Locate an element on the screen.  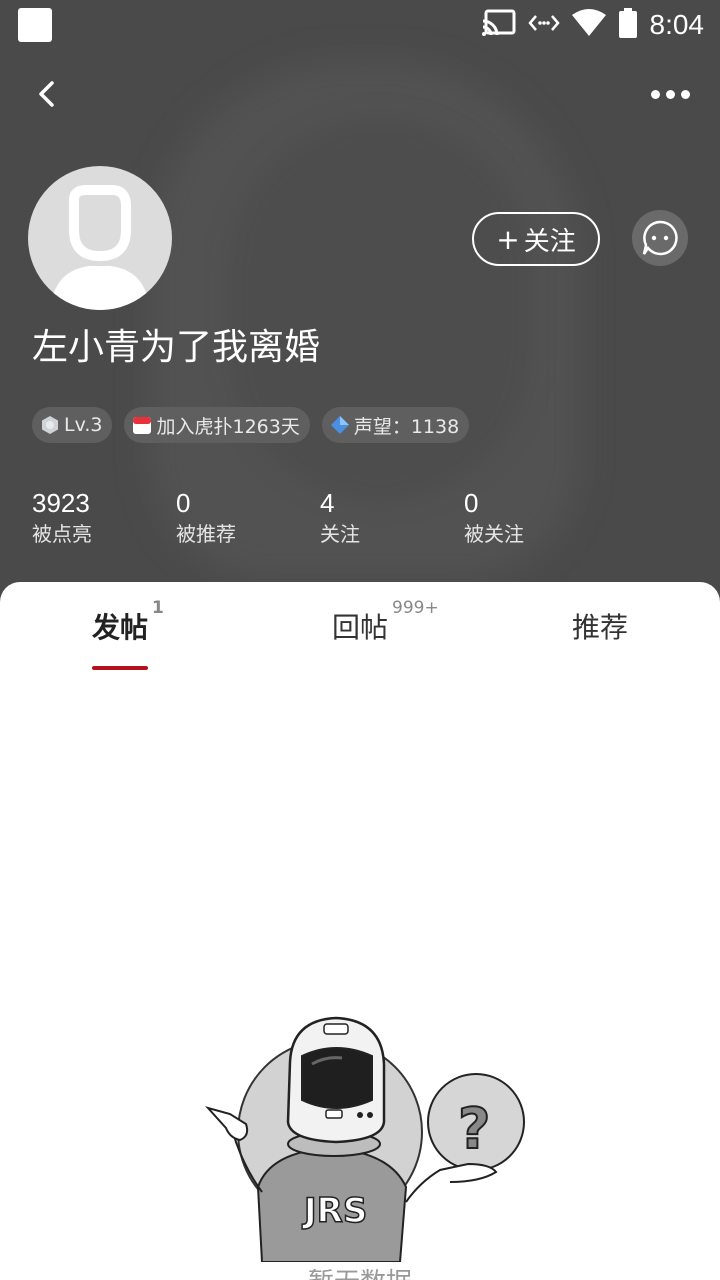
stat-followers: 0 被关注 is located at coordinates (536, 517).